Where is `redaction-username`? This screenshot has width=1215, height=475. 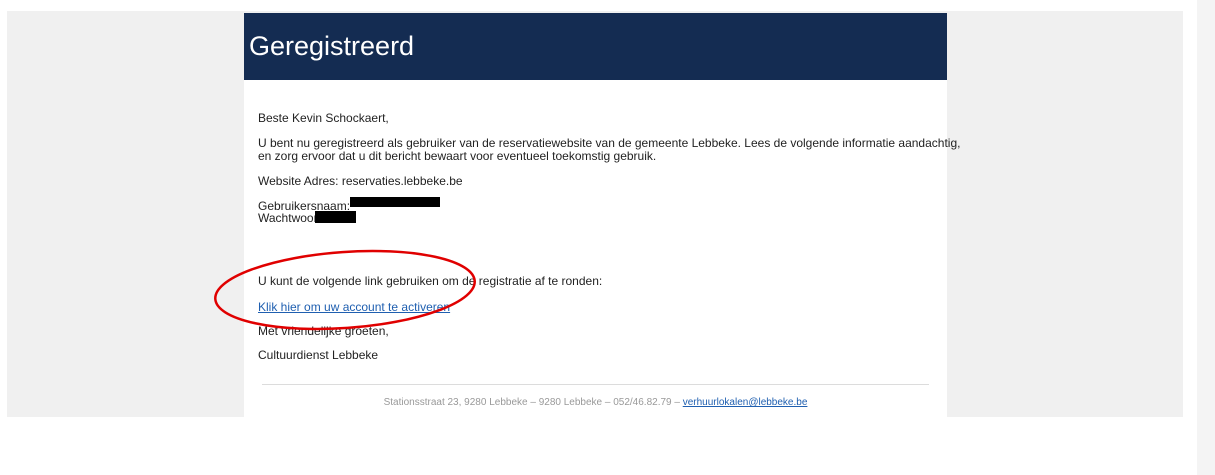 redaction-username is located at coordinates (395, 202).